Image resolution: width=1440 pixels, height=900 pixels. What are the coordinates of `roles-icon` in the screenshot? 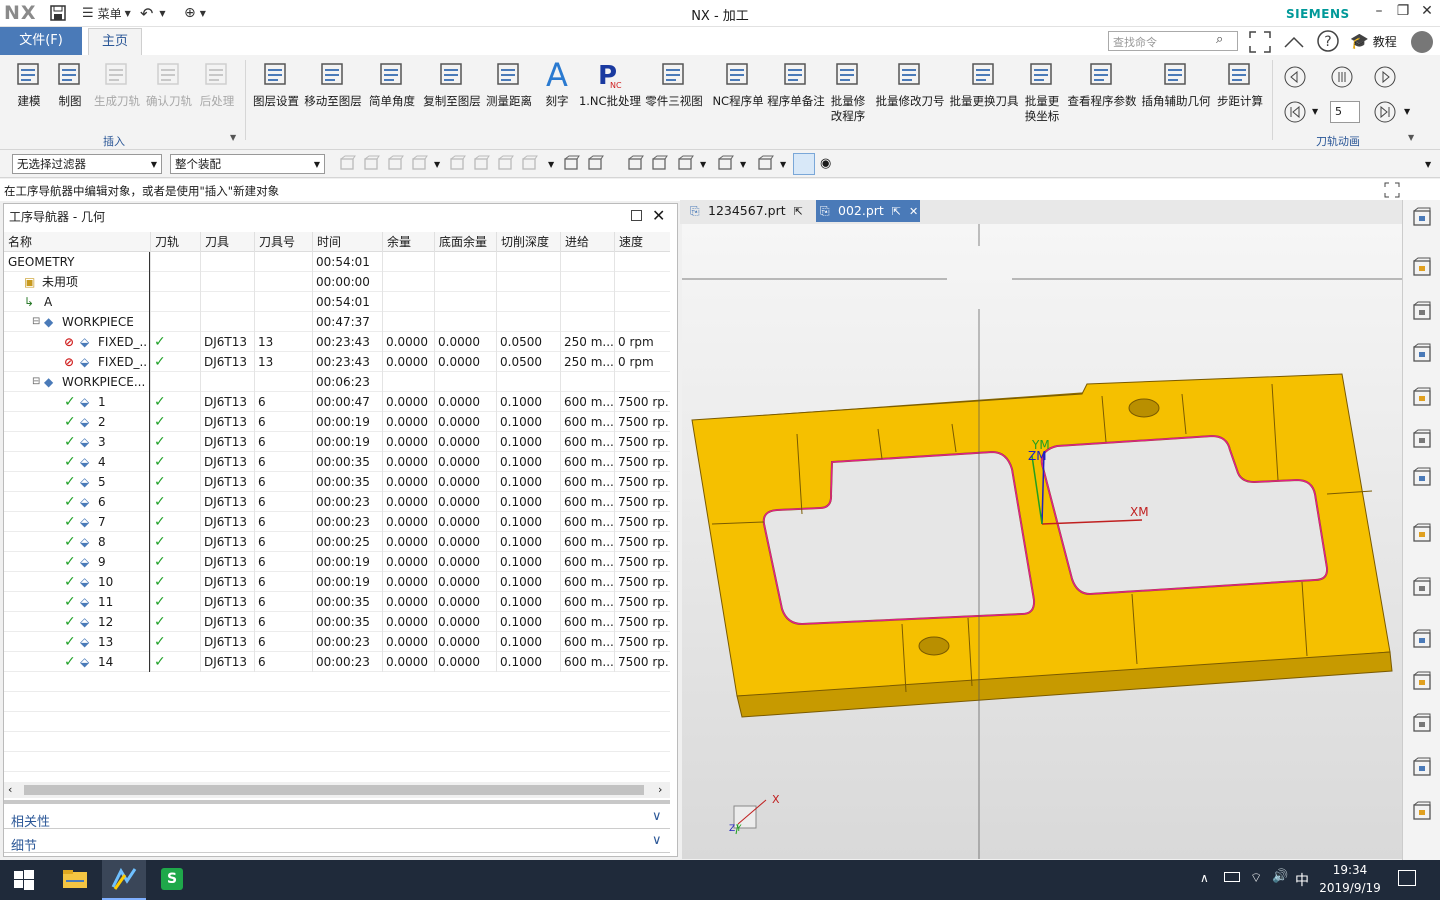 It's located at (1422, 218).